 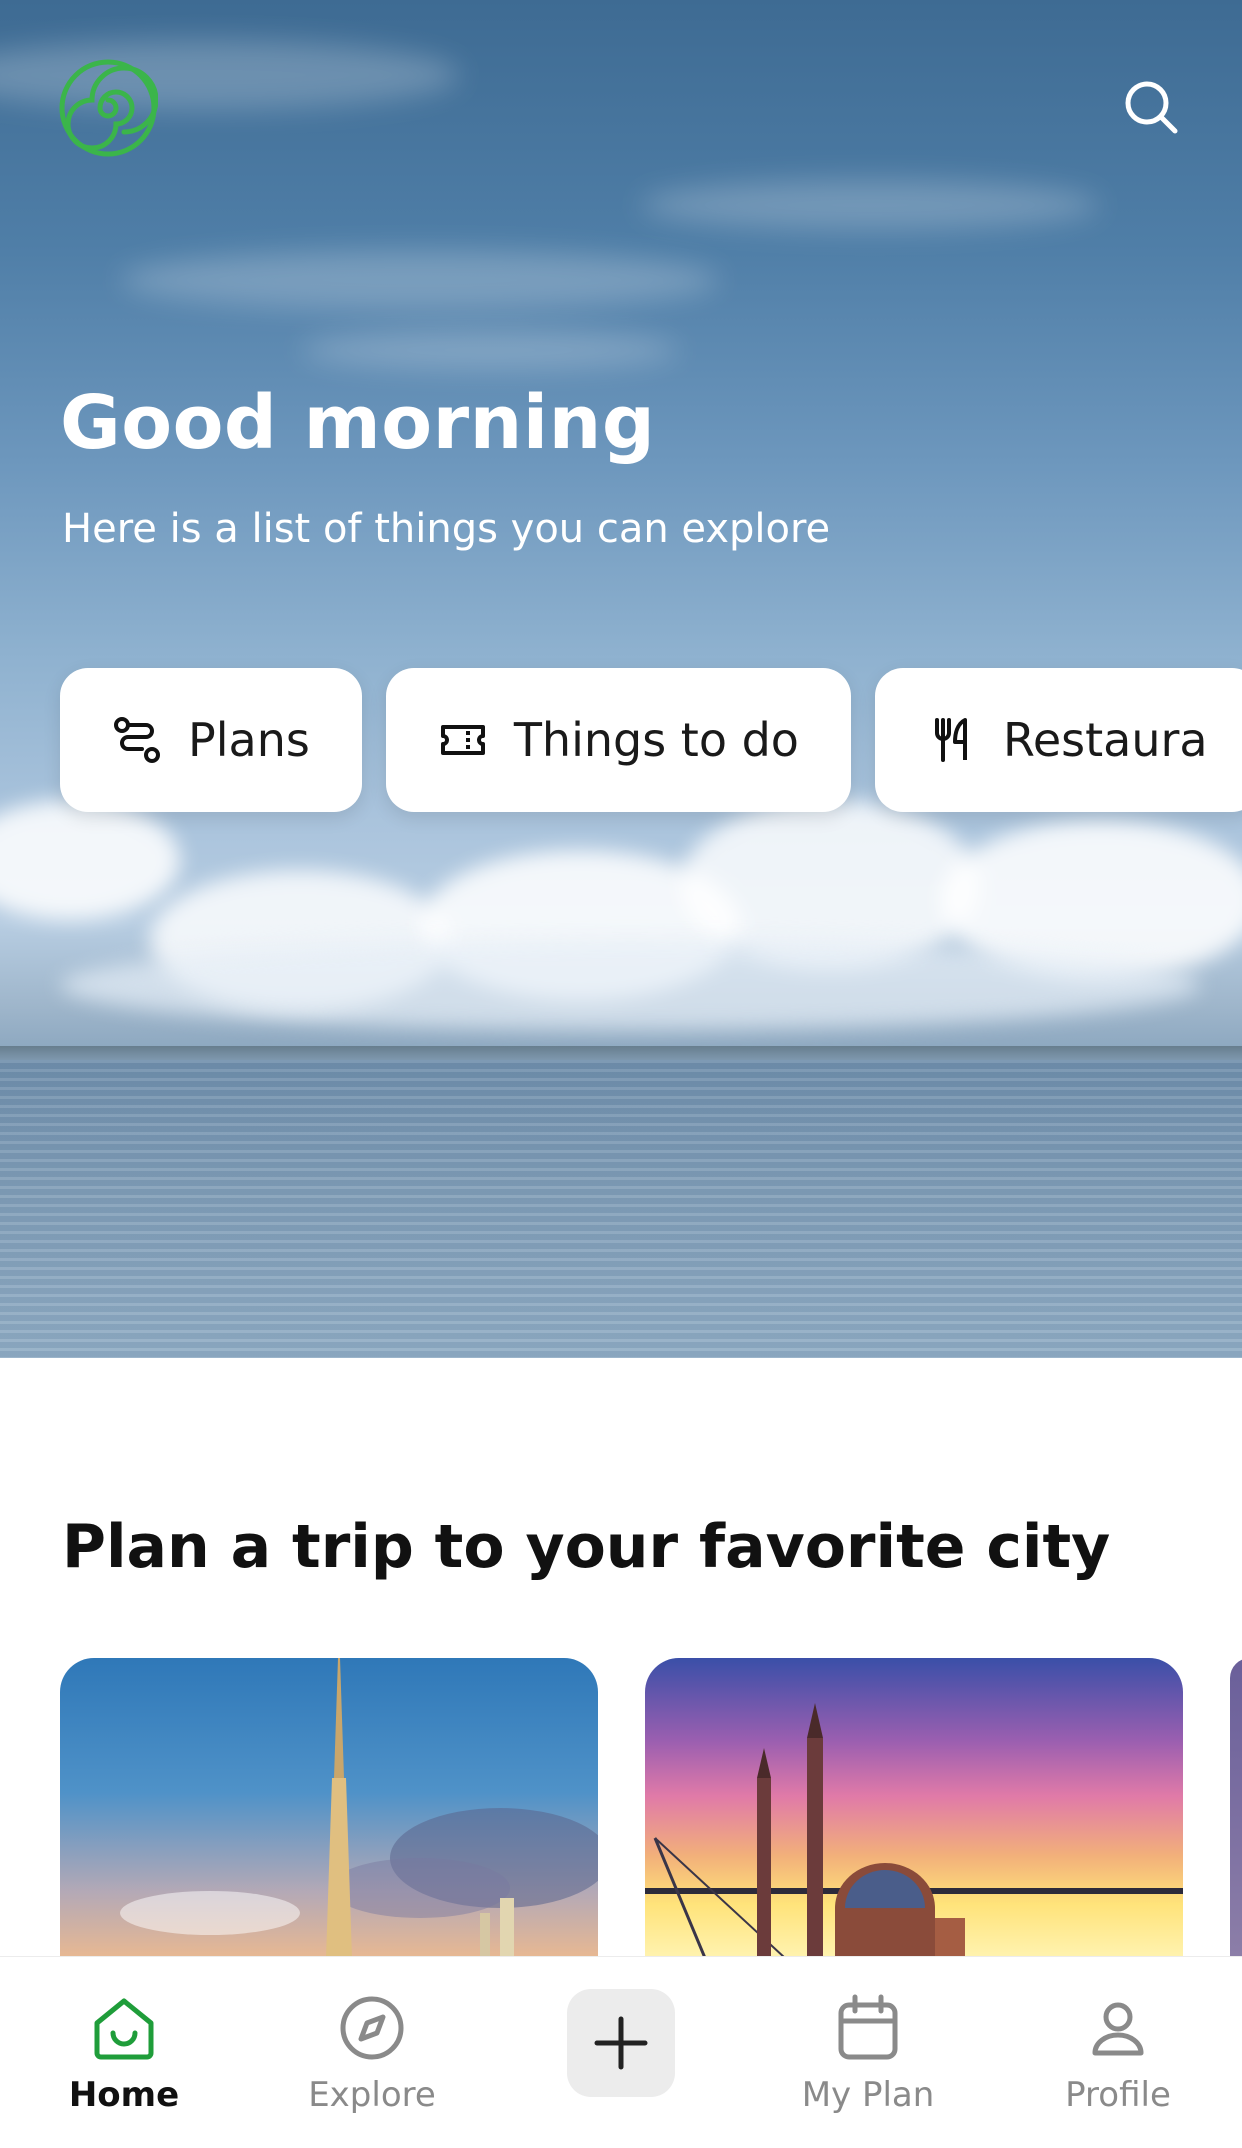 I want to click on add-button, so click(x=621, y=2043).